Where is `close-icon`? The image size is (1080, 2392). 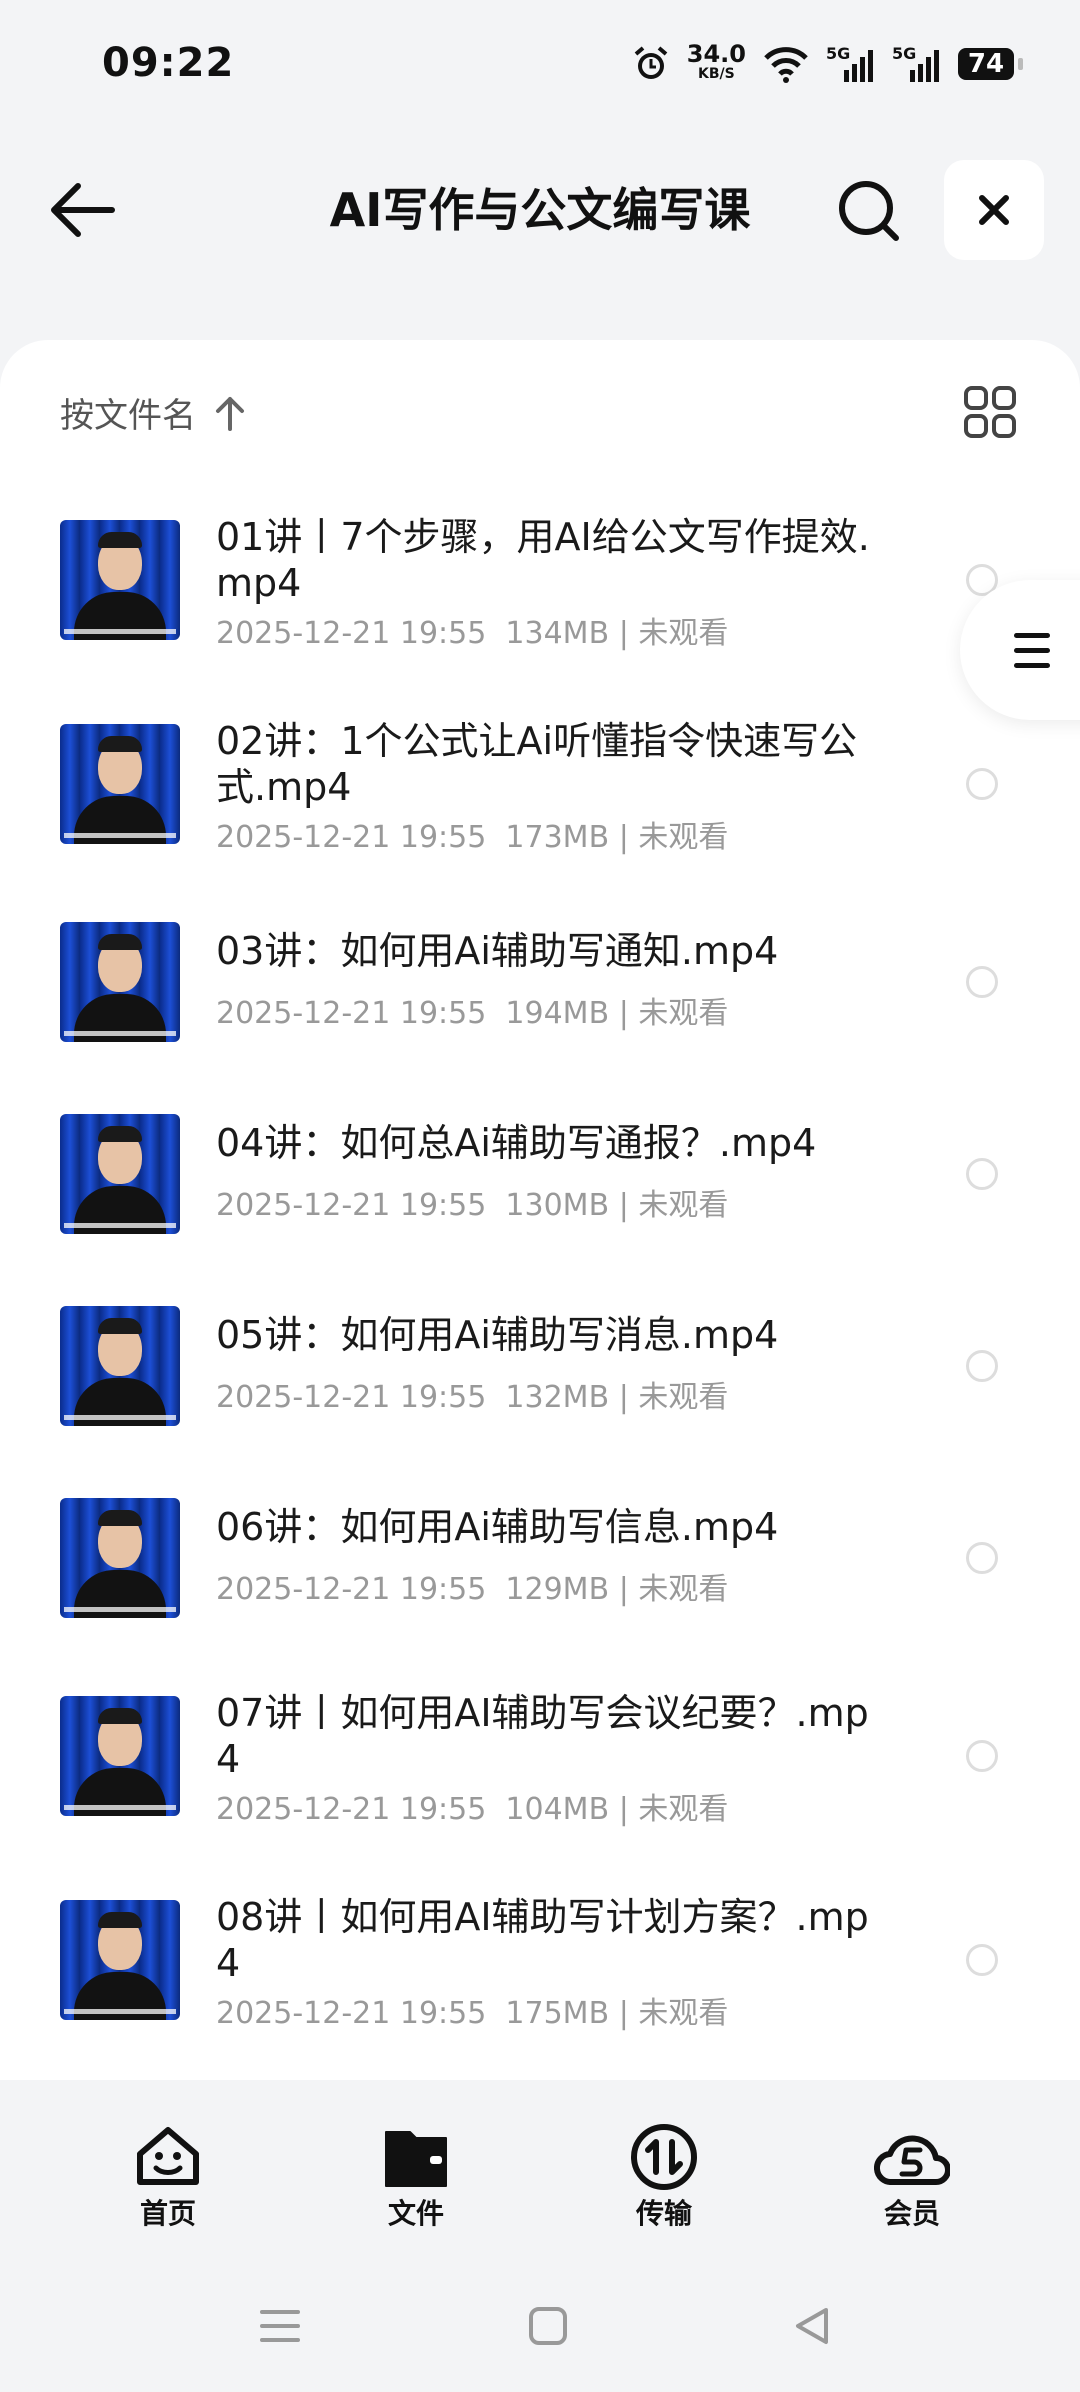
close-icon is located at coordinates (994, 210).